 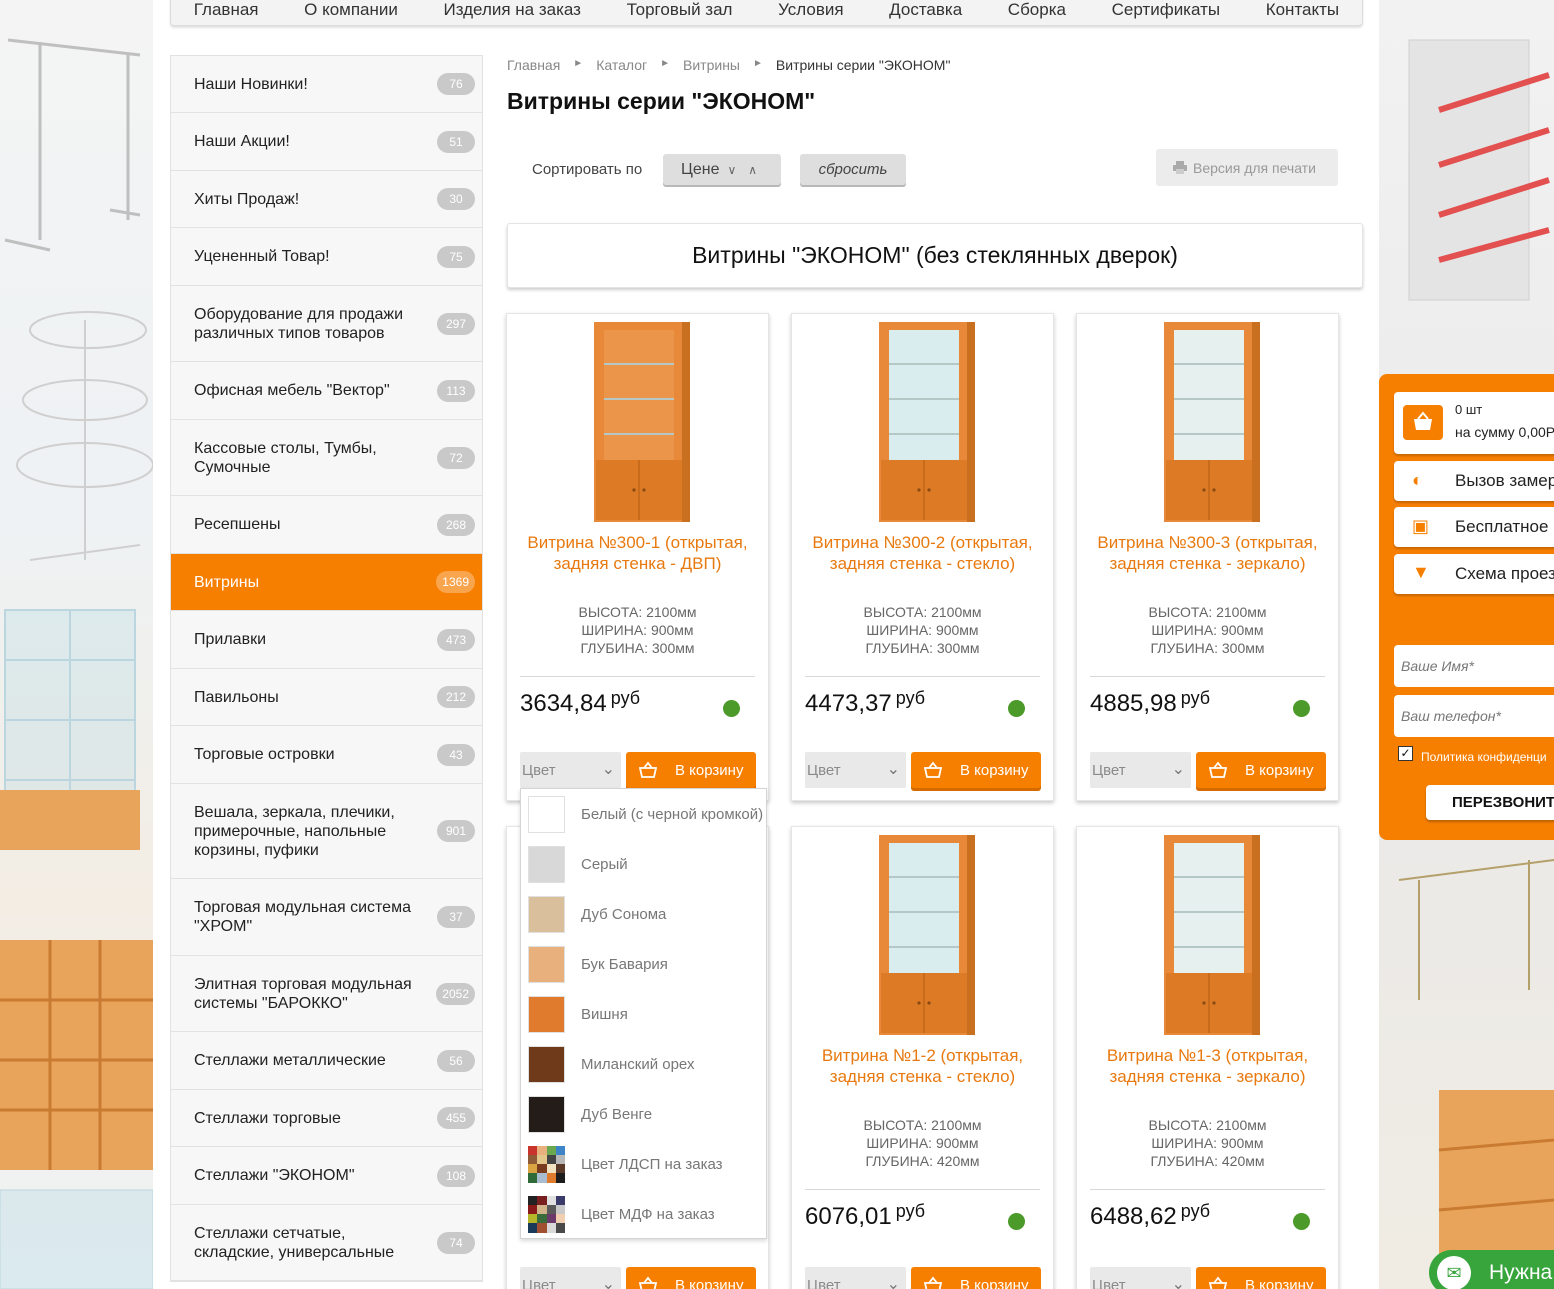 I want to click on free-service-button: ▣ Бесплатное, so click(x=1474, y=527).